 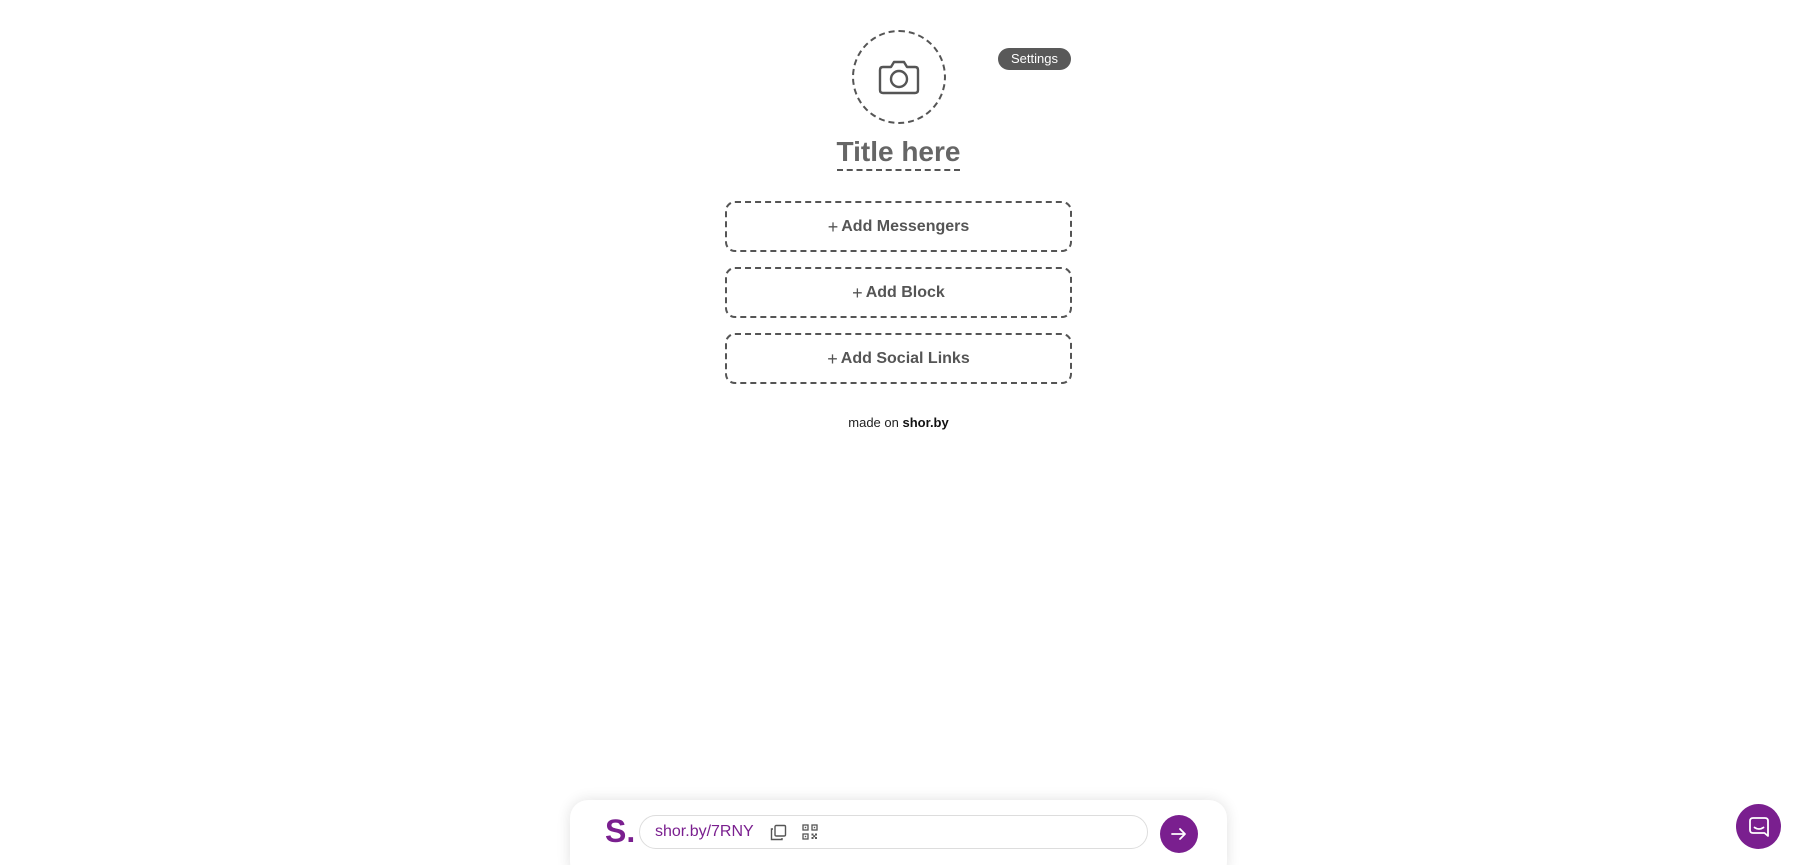 I want to click on camera-icon, so click(x=899, y=77).